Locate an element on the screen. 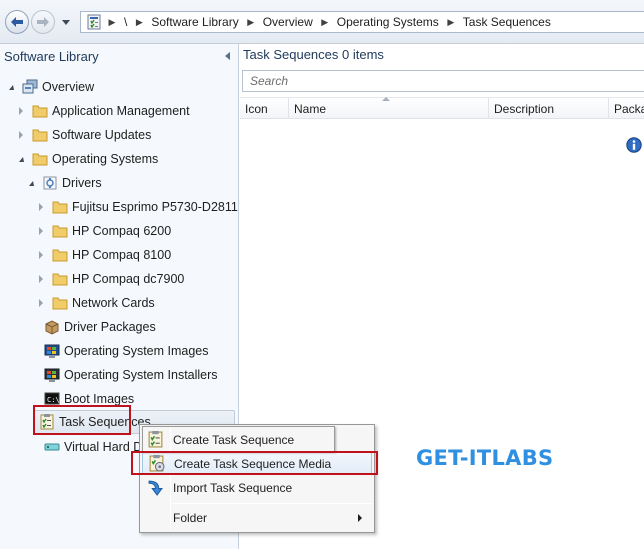 This screenshot has width=644, height=549. back-arrow-icon is located at coordinates (17, 22).